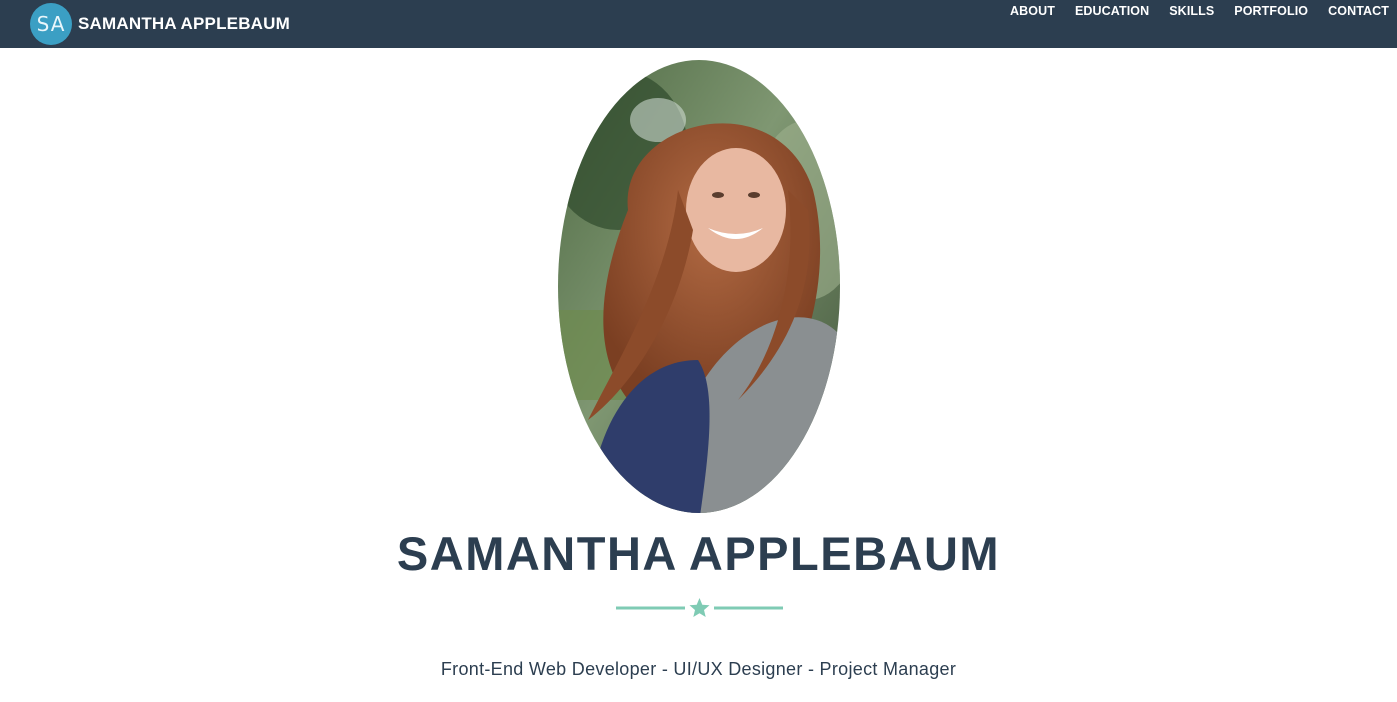 The height and width of the screenshot is (702, 1397). I want to click on nav-link-contact: CONTACT, so click(1358, 11).